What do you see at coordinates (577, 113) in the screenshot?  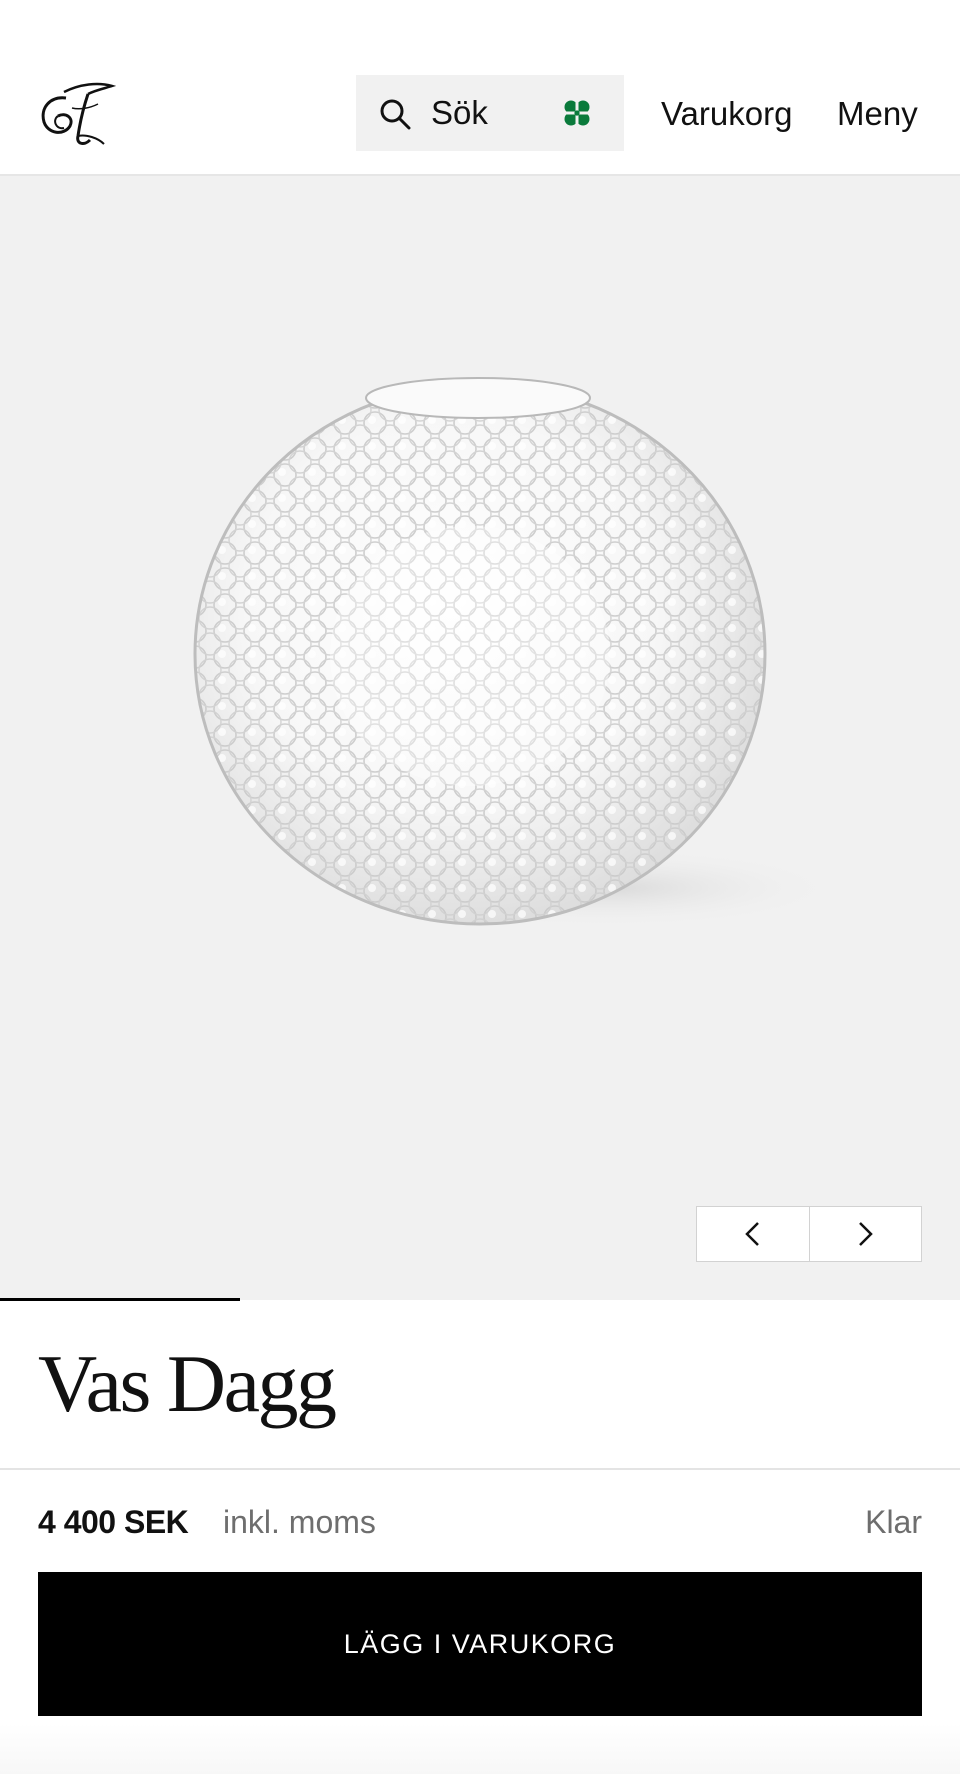 I see `clover-icon` at bounding box center [577, 113].